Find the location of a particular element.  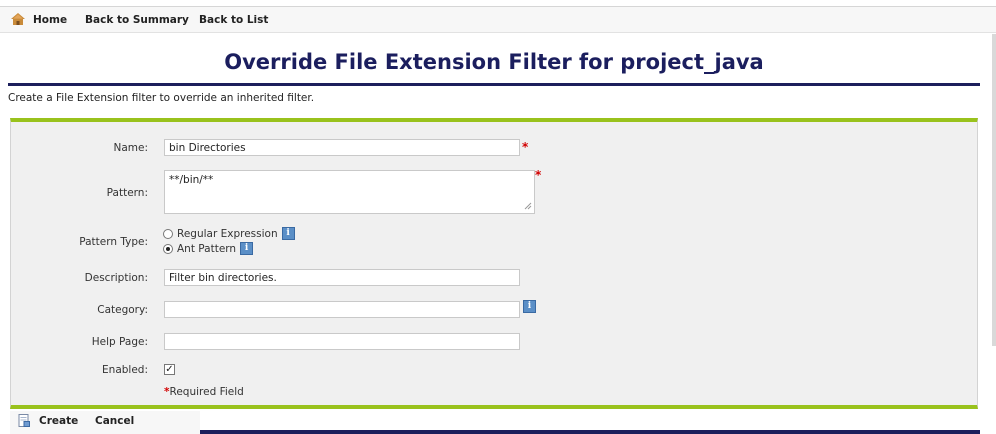

description-field is located at coordinates (342, 277).